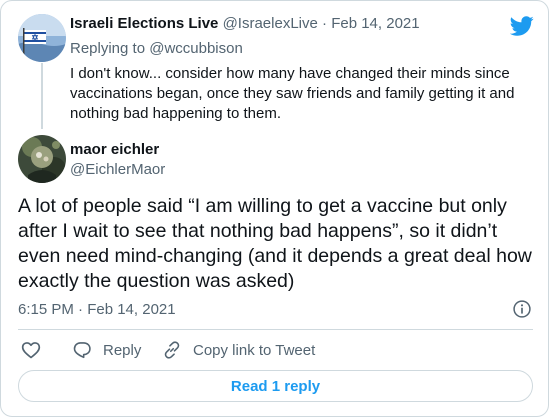  I want to click on replying-to-line: Replying to @wccubbison, so click(156, 49).